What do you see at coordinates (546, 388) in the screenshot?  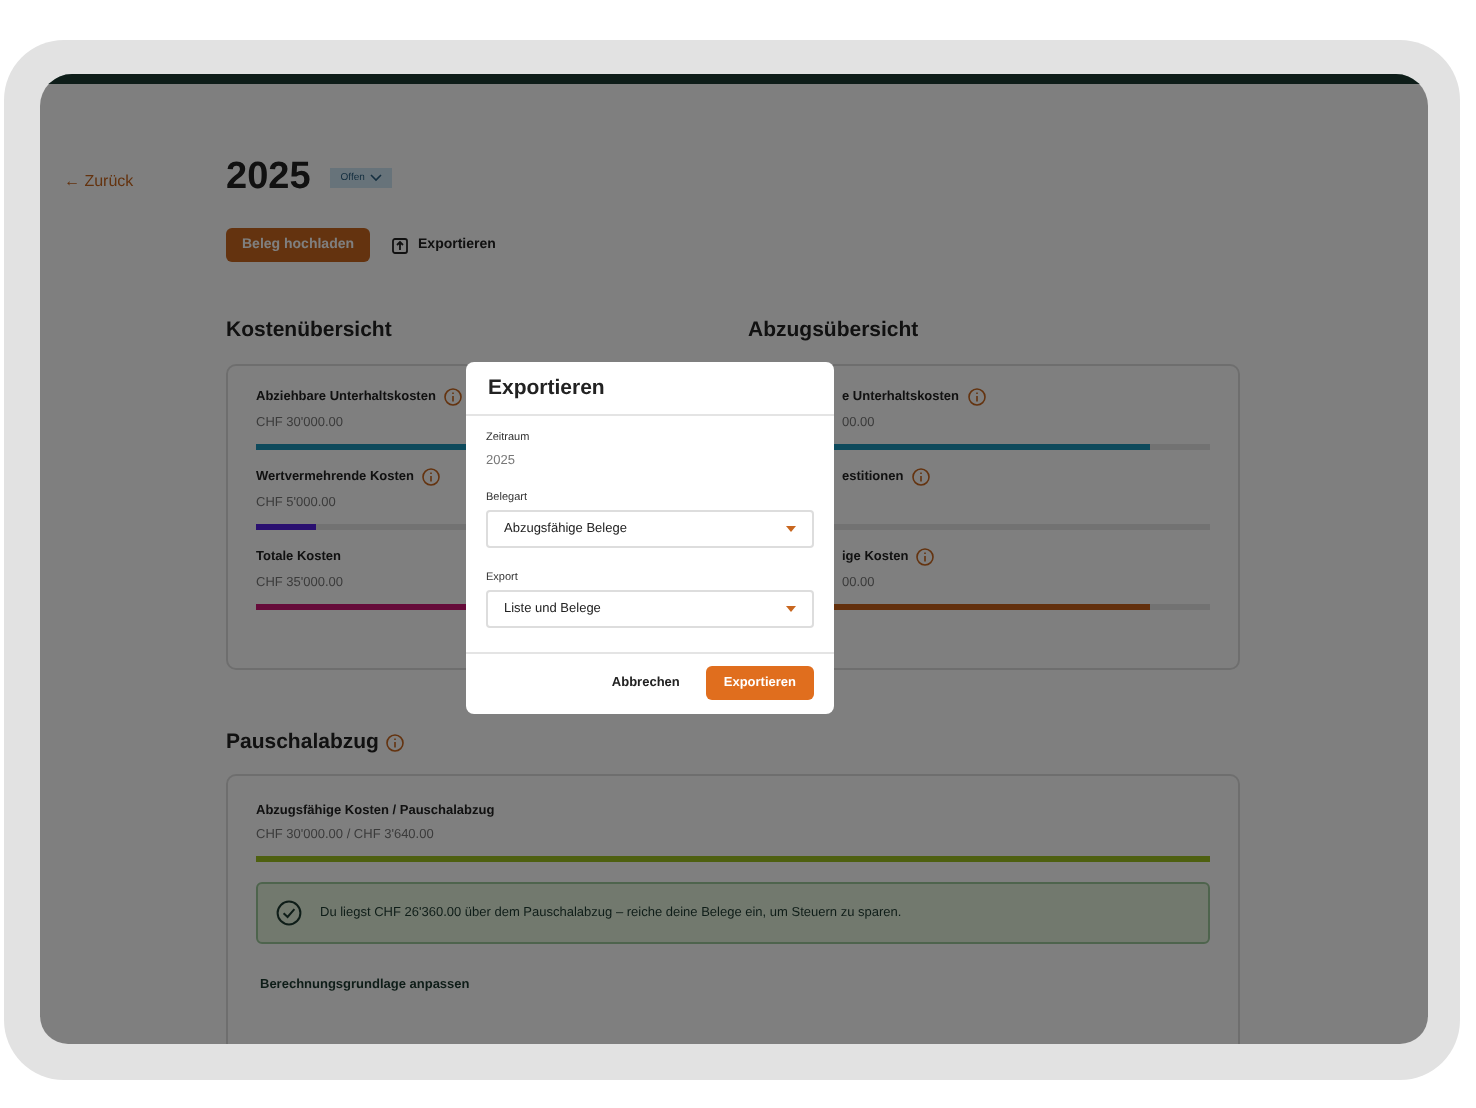 I see `dialog-title: Exportieren` at bounding box center [546, 388].